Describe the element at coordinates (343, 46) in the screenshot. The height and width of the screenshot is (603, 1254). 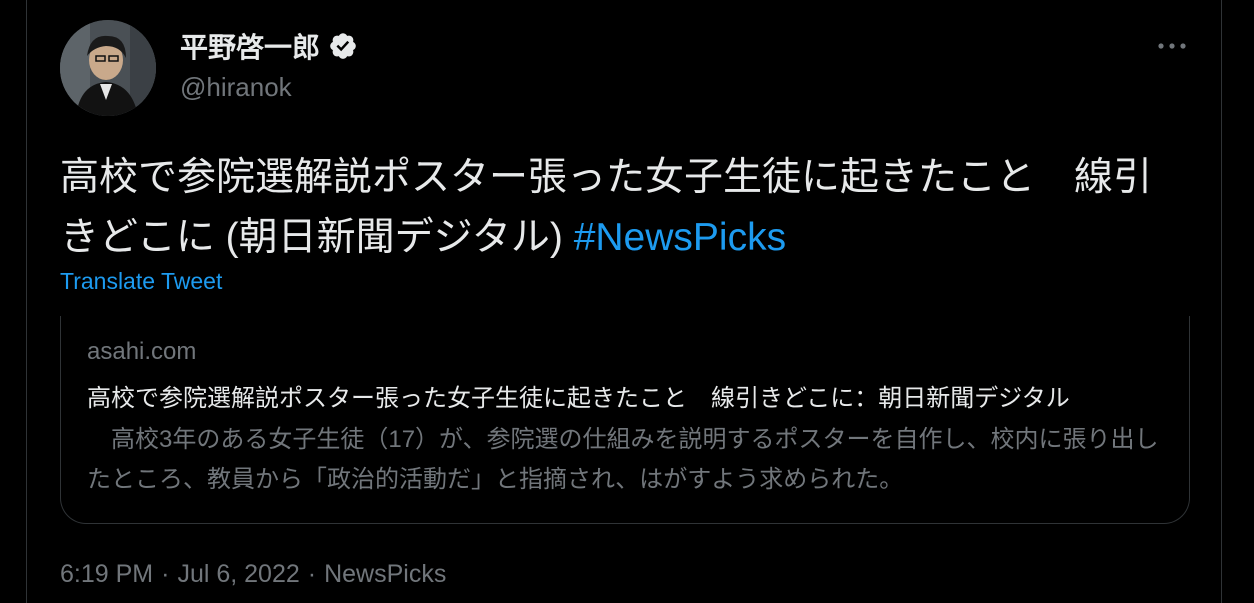
I see `verified-badge-icon` at that location.